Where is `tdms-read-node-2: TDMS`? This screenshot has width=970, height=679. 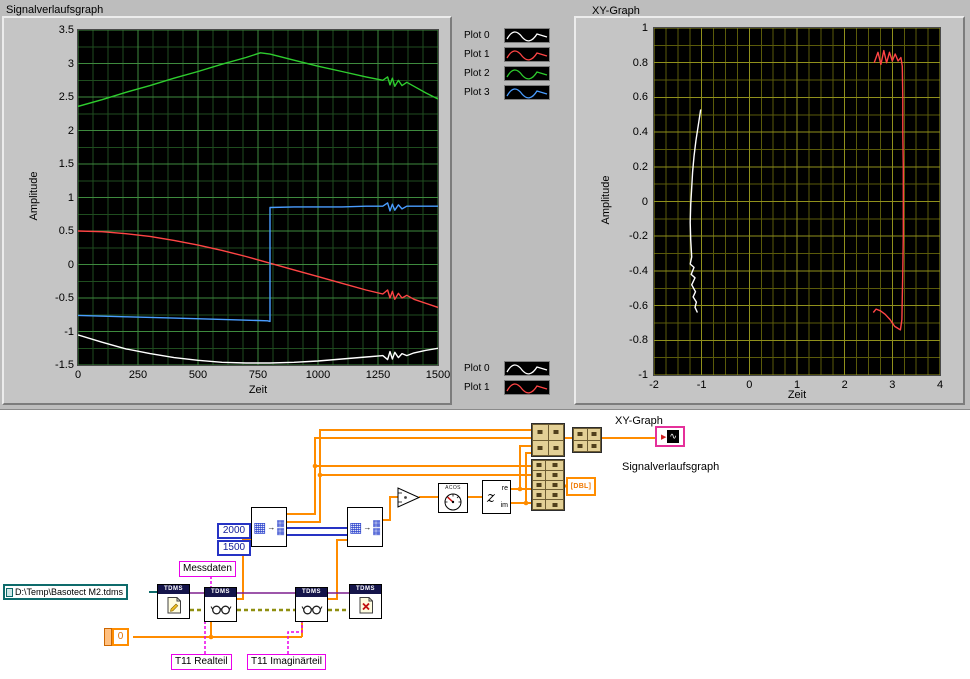
tdms-read-node-2: TDMS is located at coordinates (311, 604).